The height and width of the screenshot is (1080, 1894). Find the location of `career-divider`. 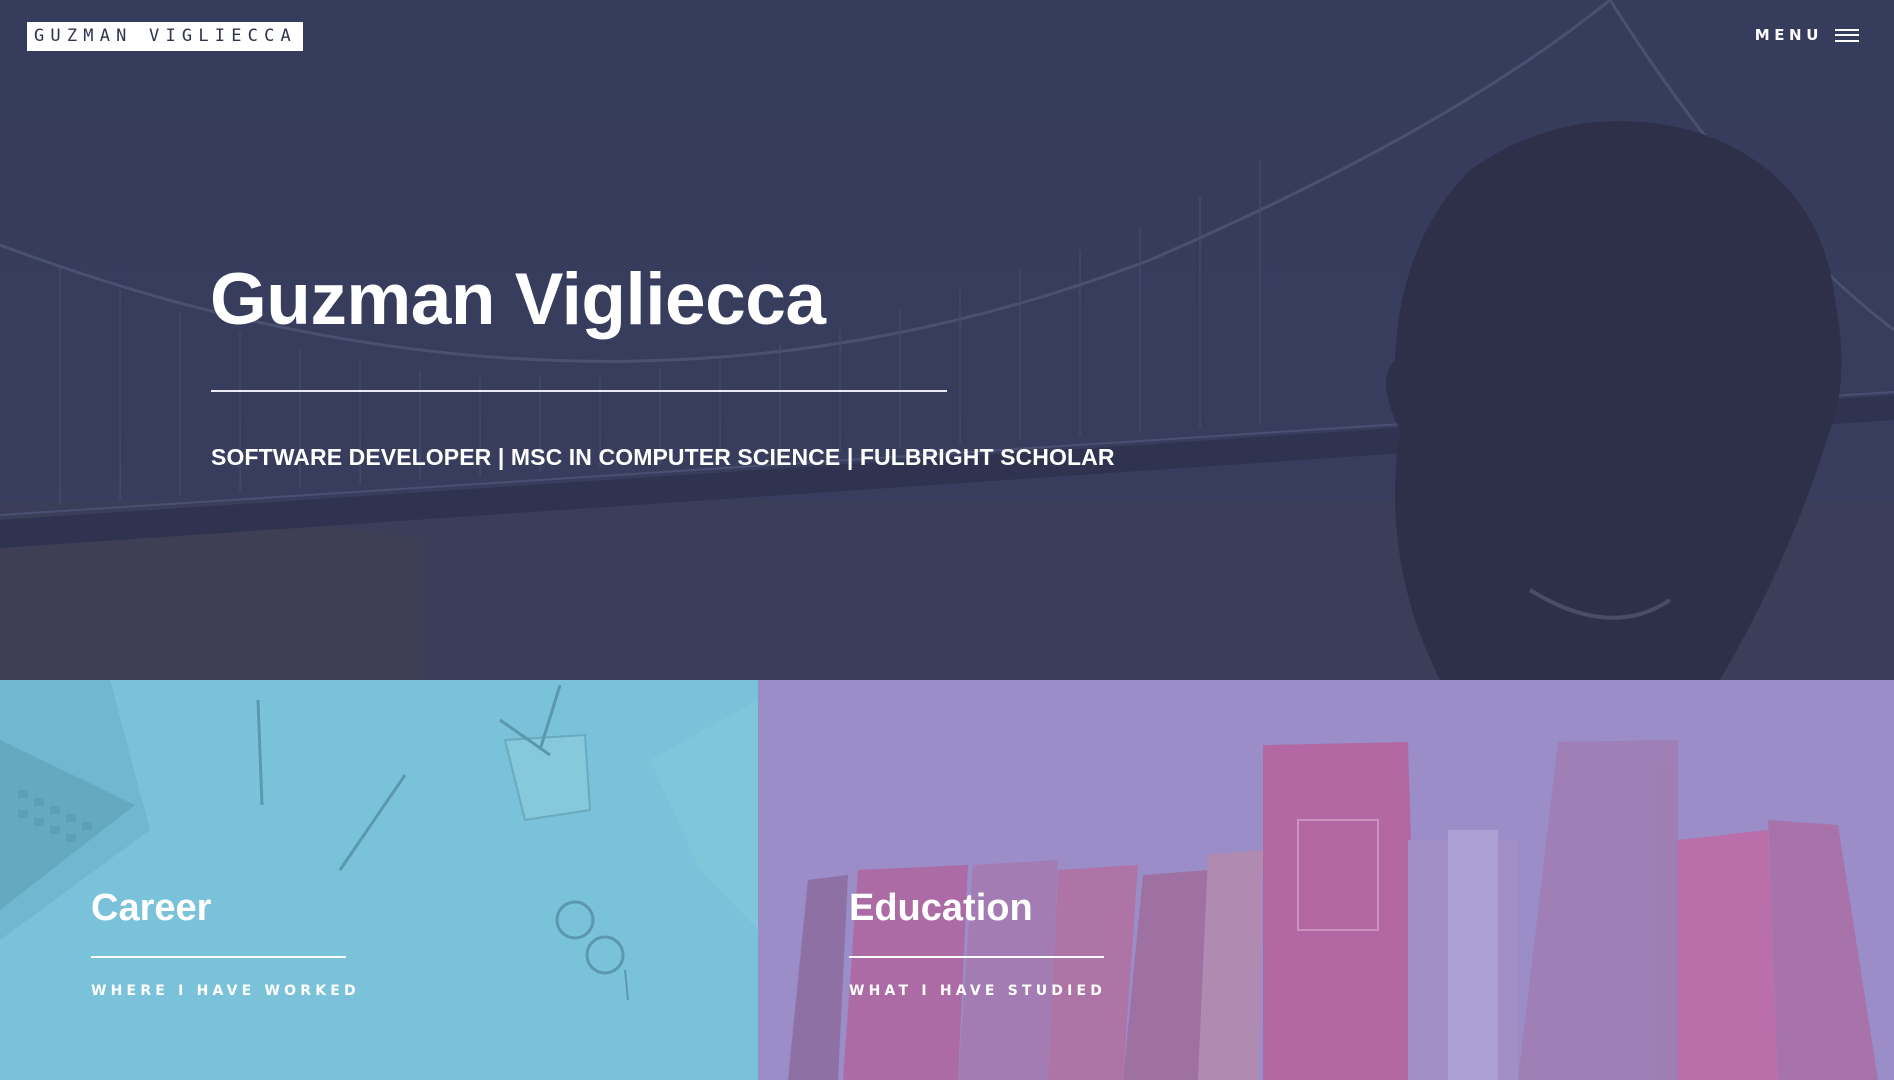

career-divider is located at coordinates (218, 957).